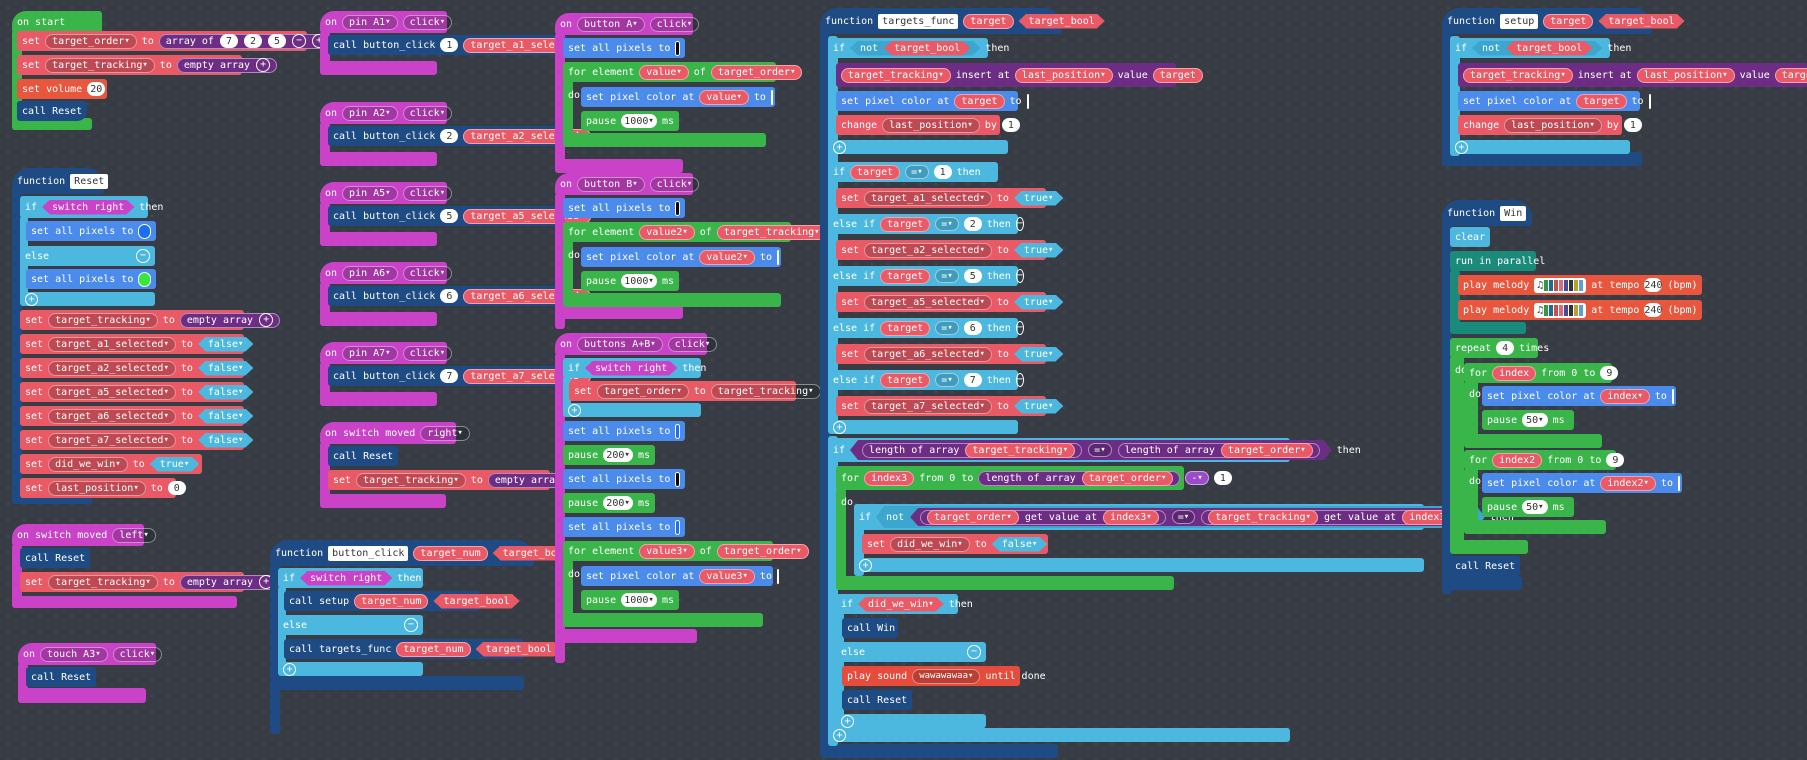  What do you see at coordinates (1609, 373) in the screenshot?
I see `num-input: 9` at bounding box center [1609, 373].